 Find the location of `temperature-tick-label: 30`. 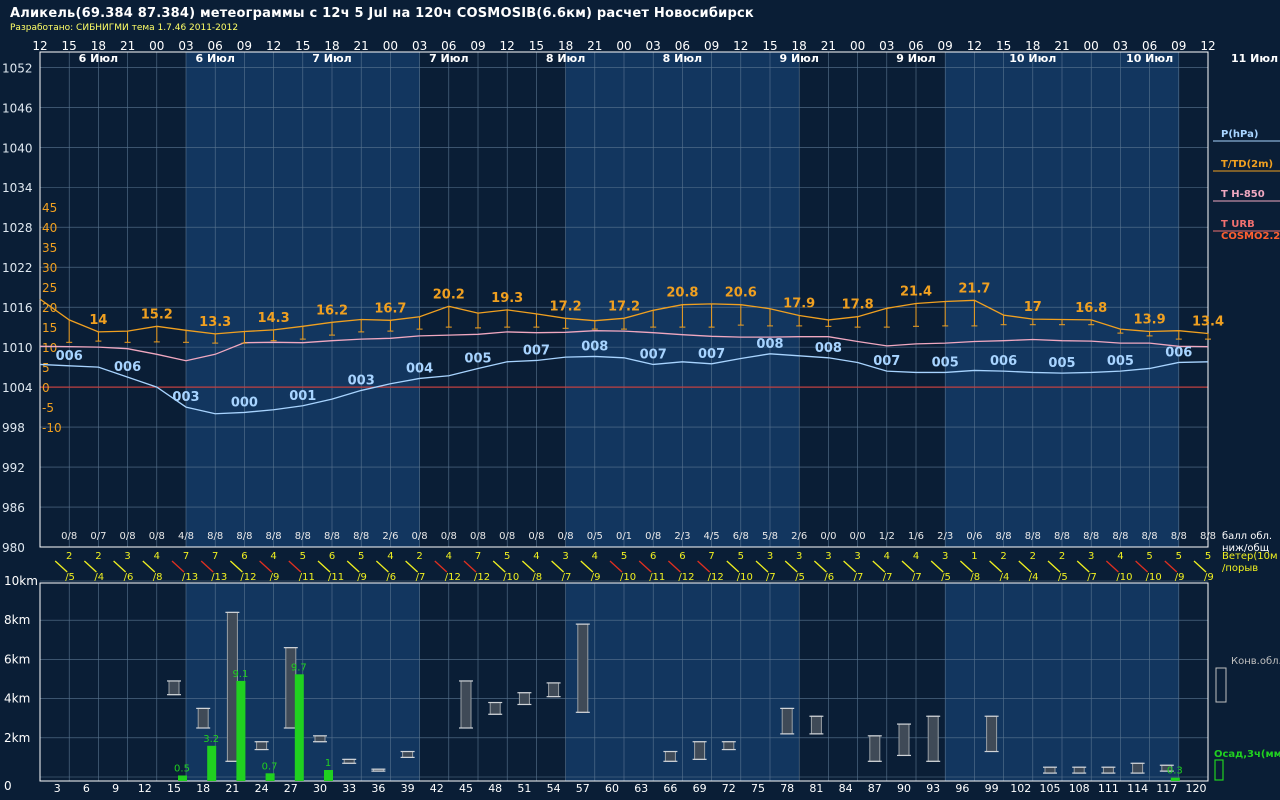

temperature-tick-label: 30 is located at coordinates (49, 268).